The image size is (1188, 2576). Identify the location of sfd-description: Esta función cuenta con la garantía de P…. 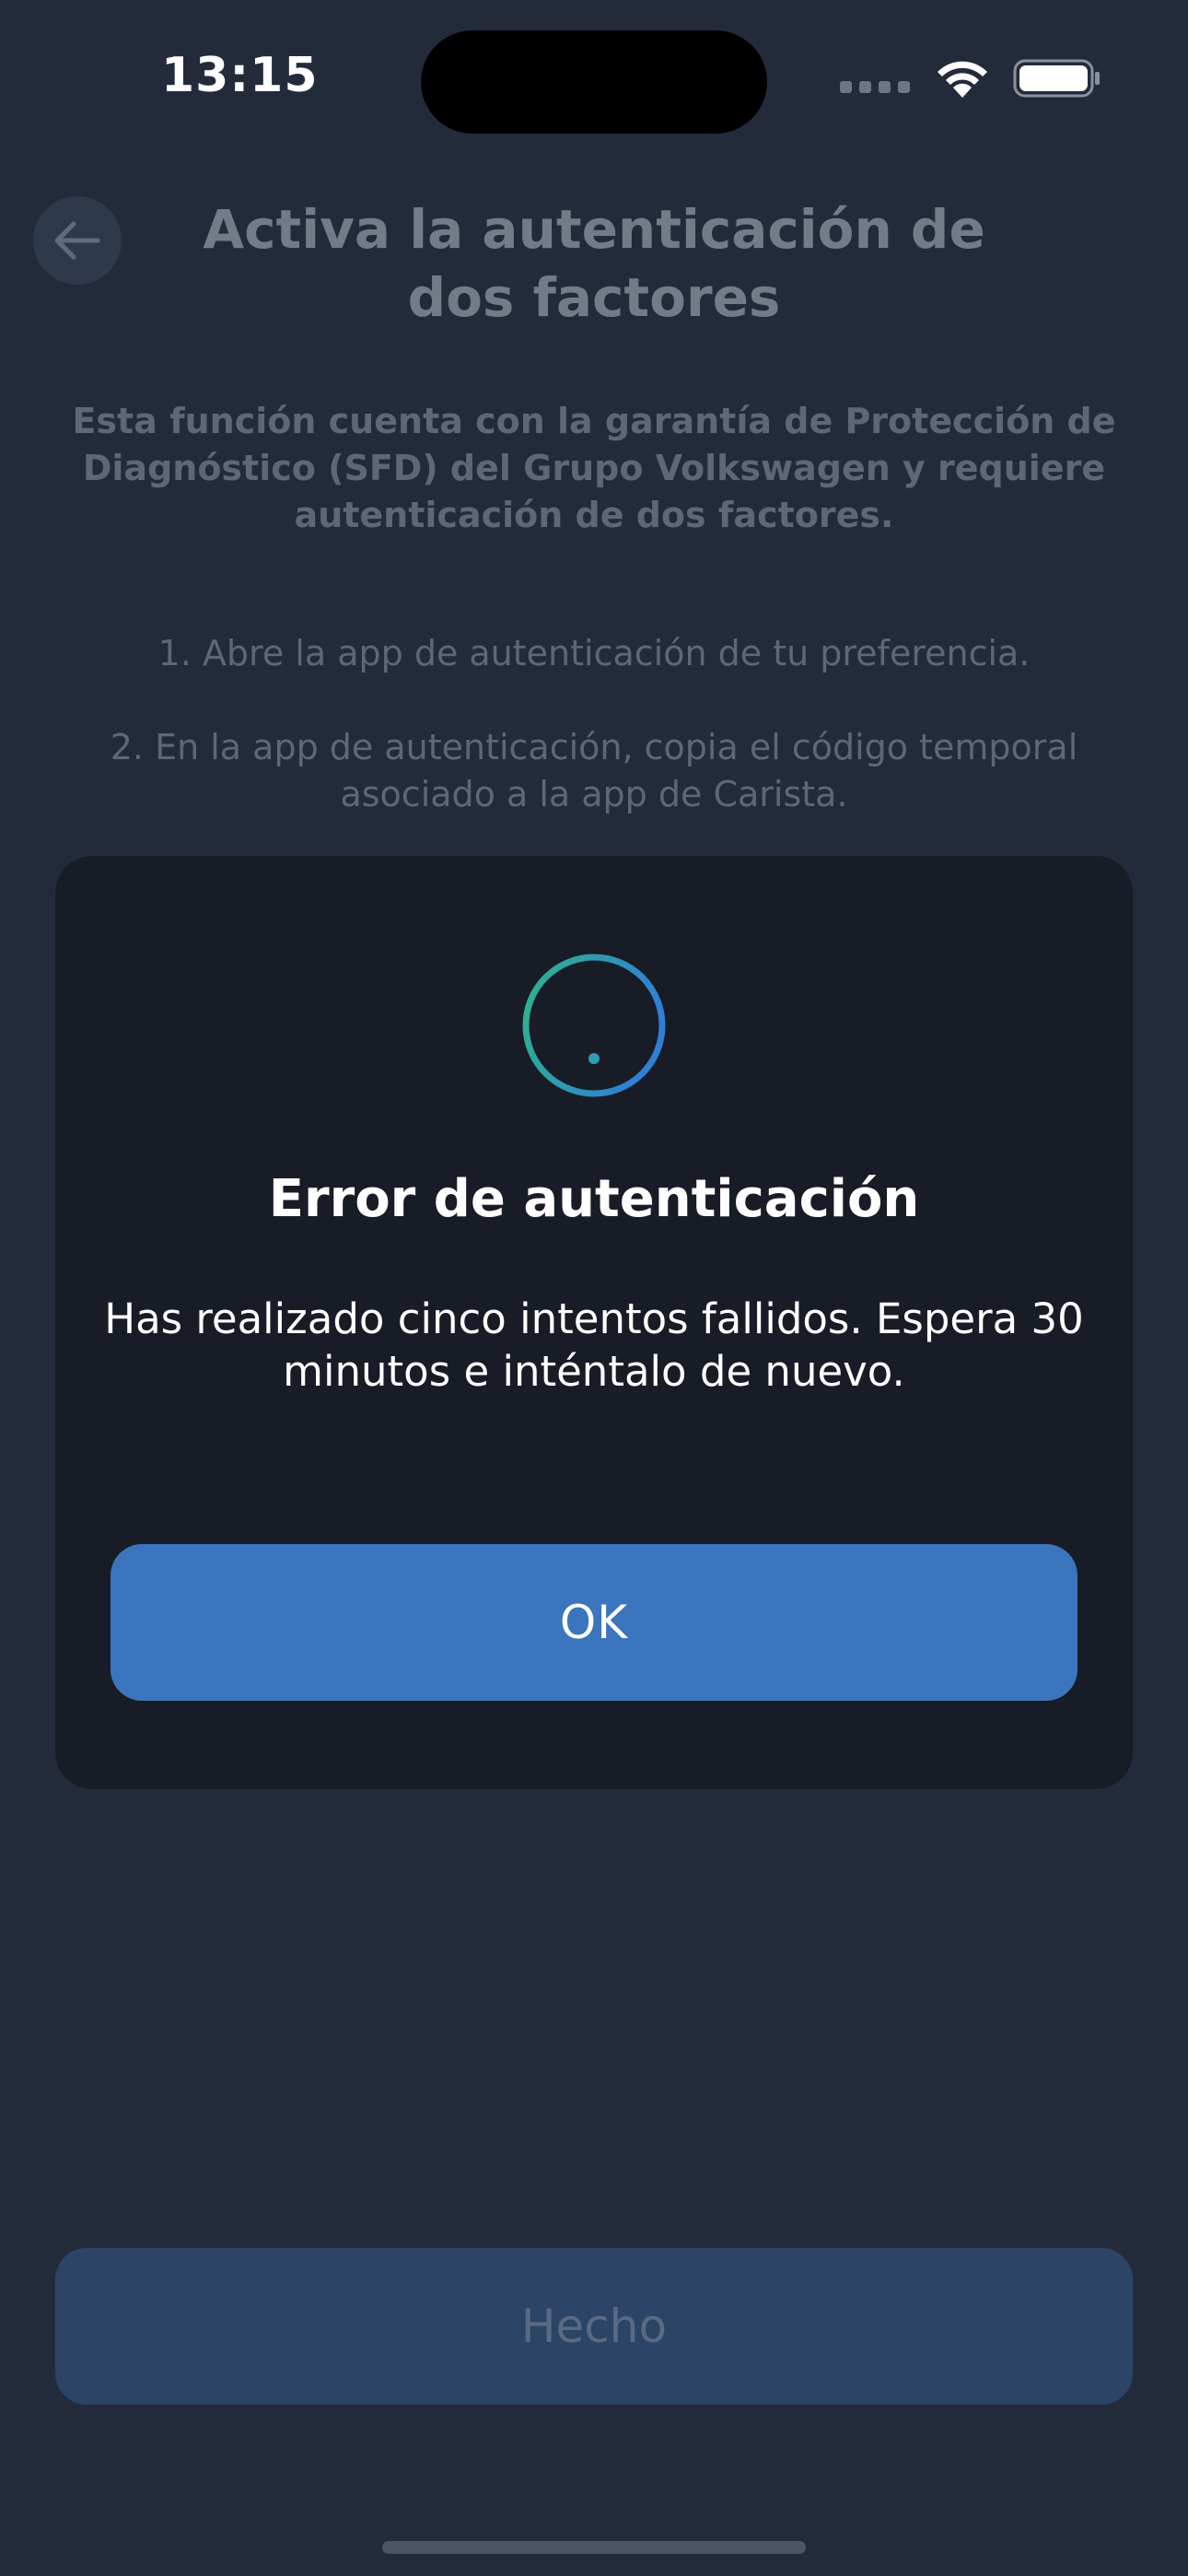
(594, 468).